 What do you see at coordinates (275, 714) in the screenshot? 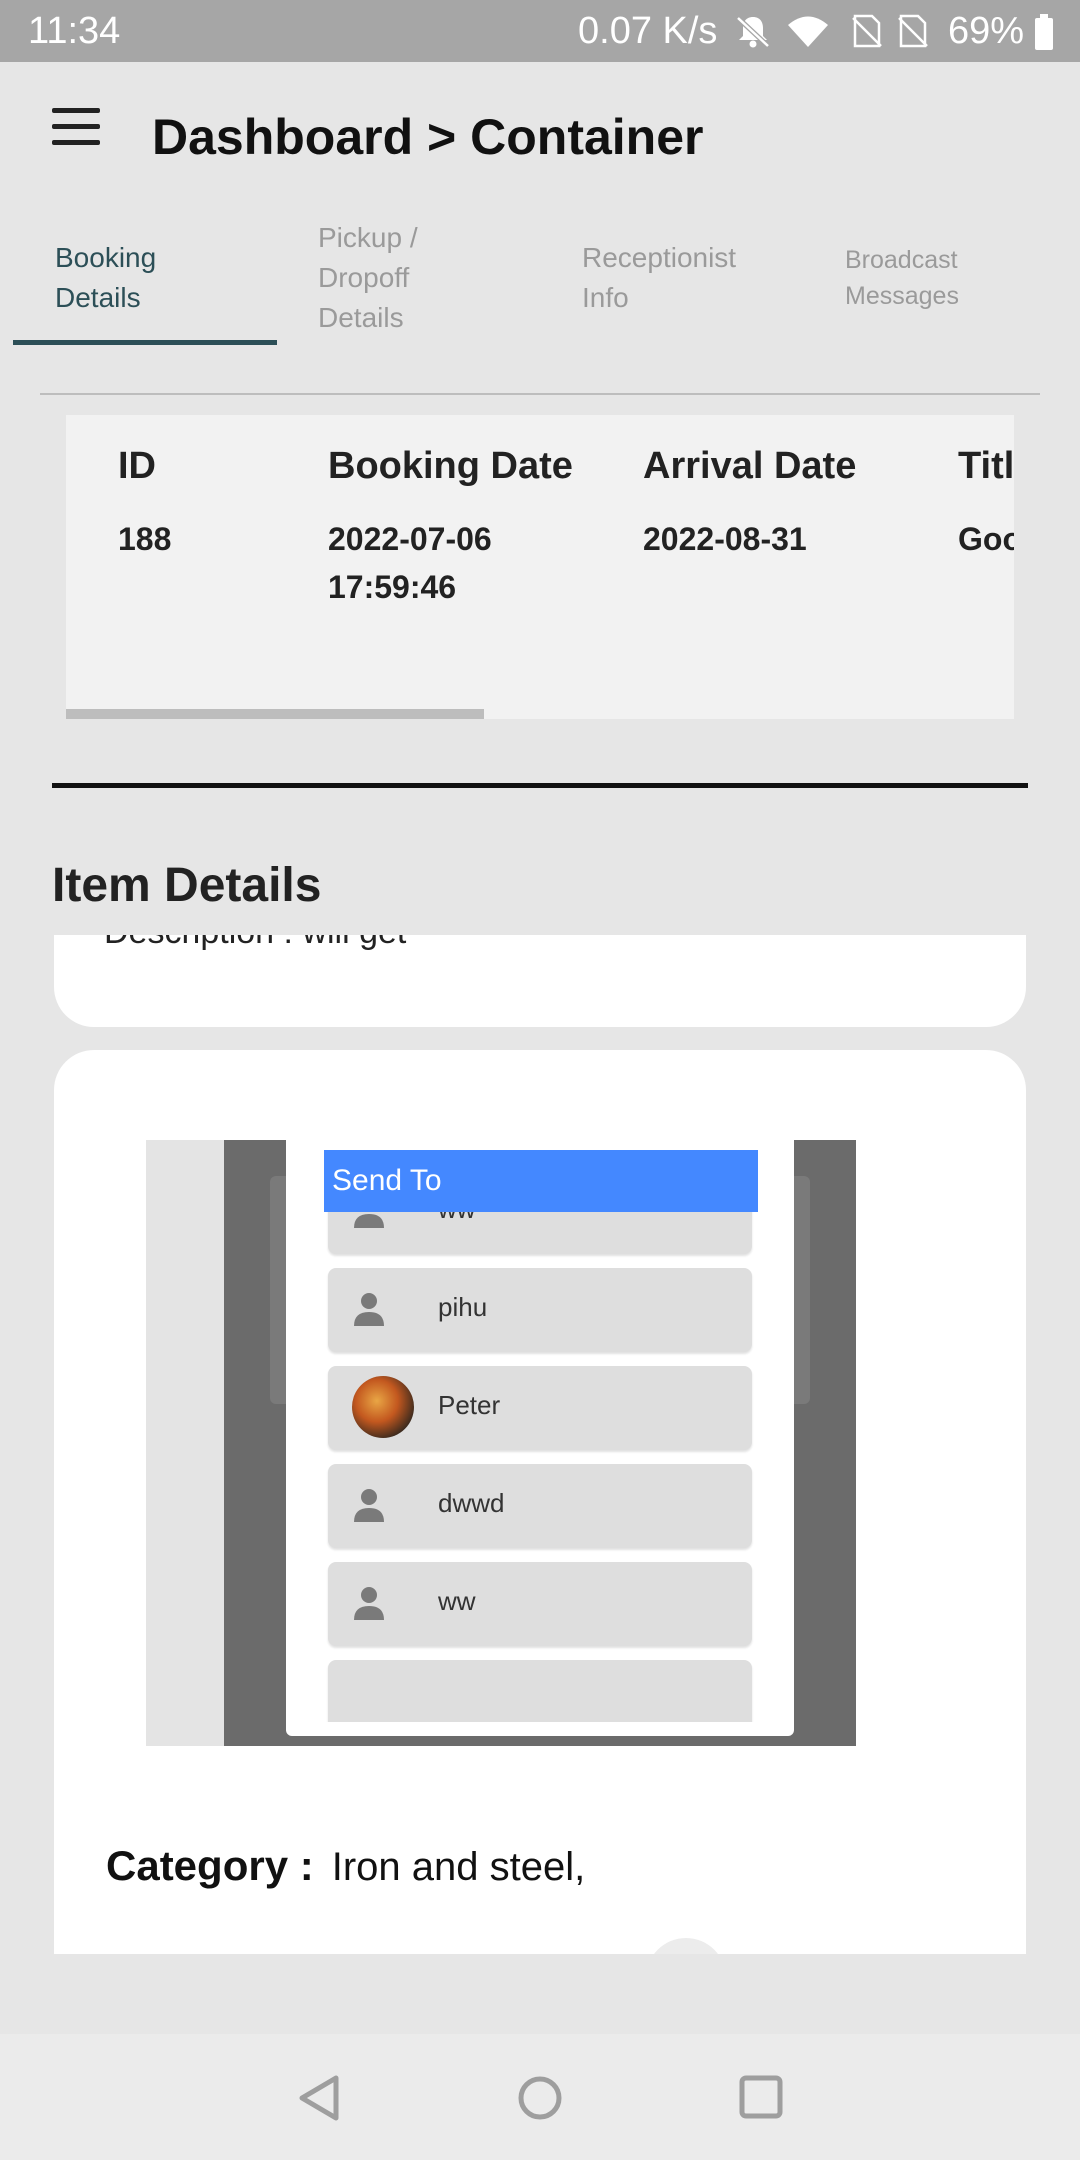
I see `horizontal-scrollbar` at bounding box center [275, 714].